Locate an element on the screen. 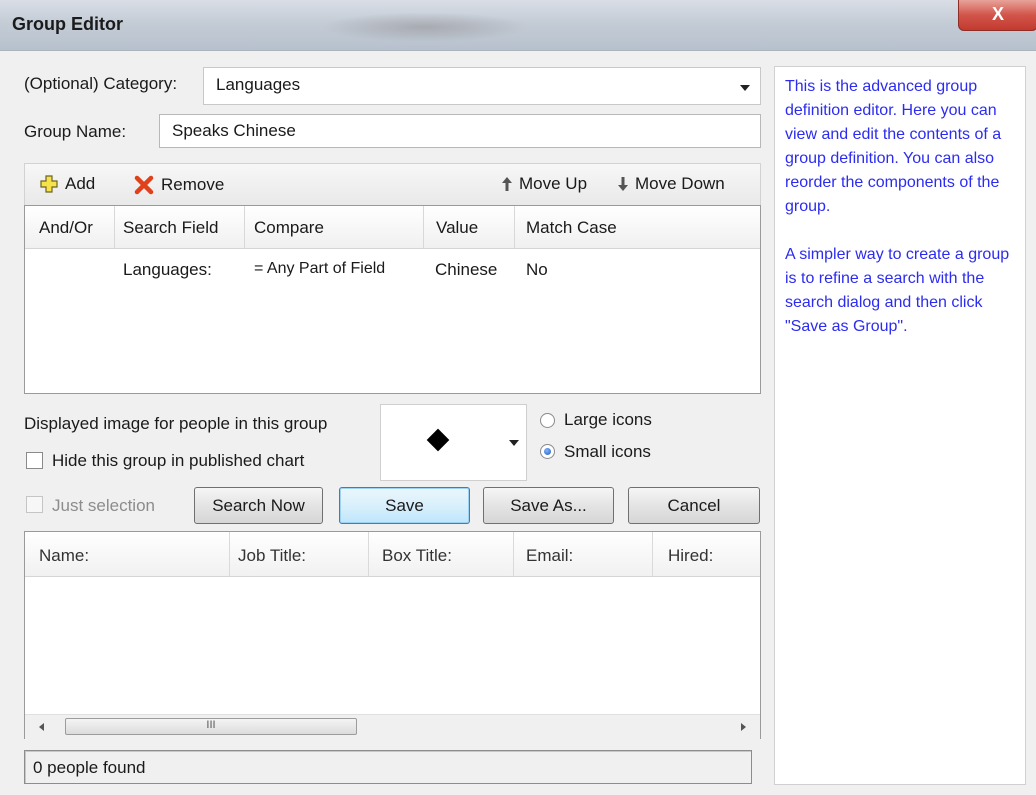 Image resolution: width=1036 pixels, height=795 pixels. remove-icon is located at coordinates (144, 185).